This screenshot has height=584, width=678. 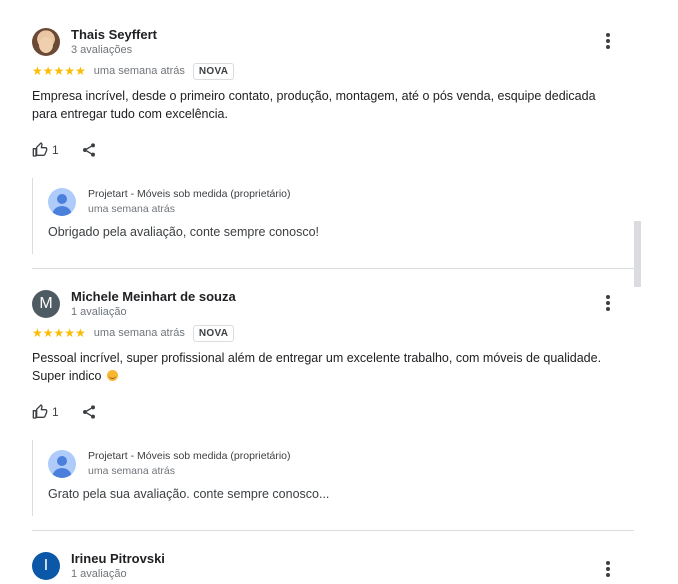 What do you see at coordinates (102, 50) in the screenshot?
I see `review-count: 3 avaliações` at bounding box center [102, 50].